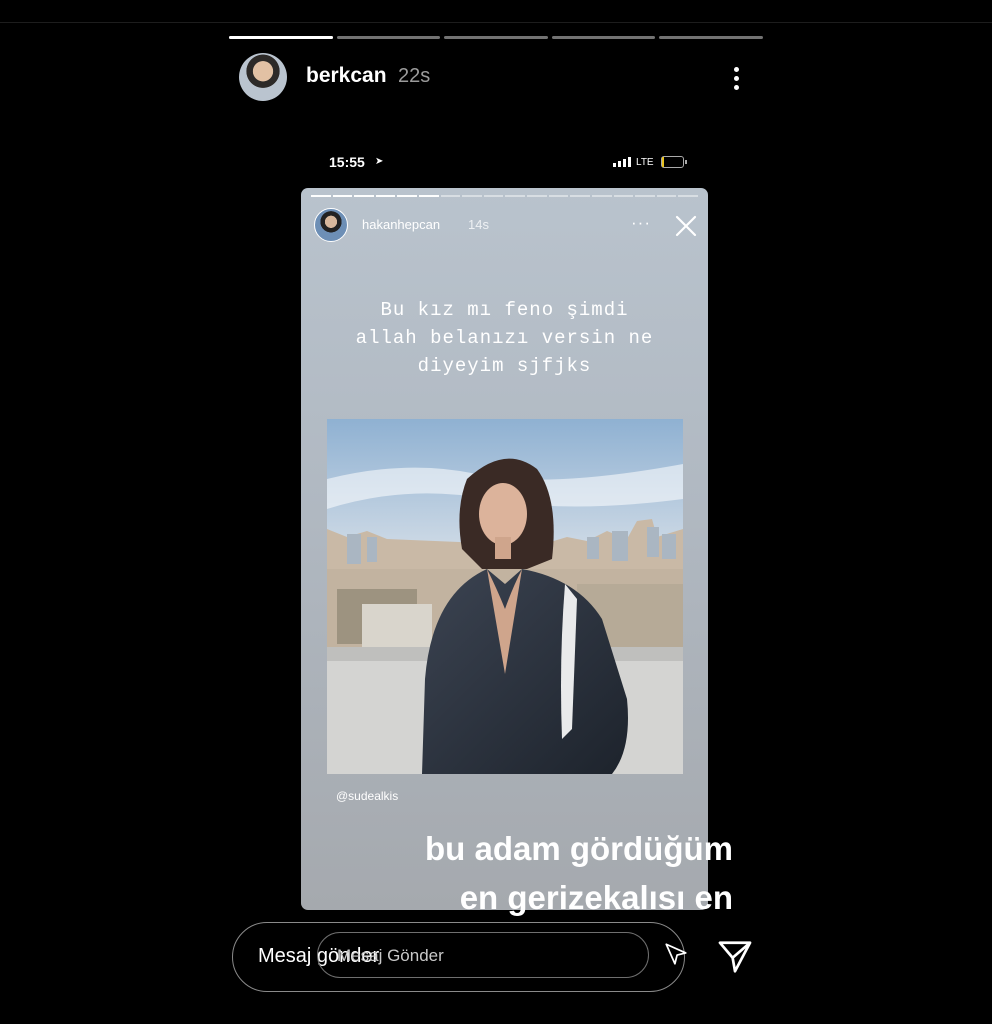 The height and width of the screenshot is (1024, 992). What do you see at coordinates (645, 162) in the screenshot?
I see `network-label: LTE` at bounding box center [645, 162].